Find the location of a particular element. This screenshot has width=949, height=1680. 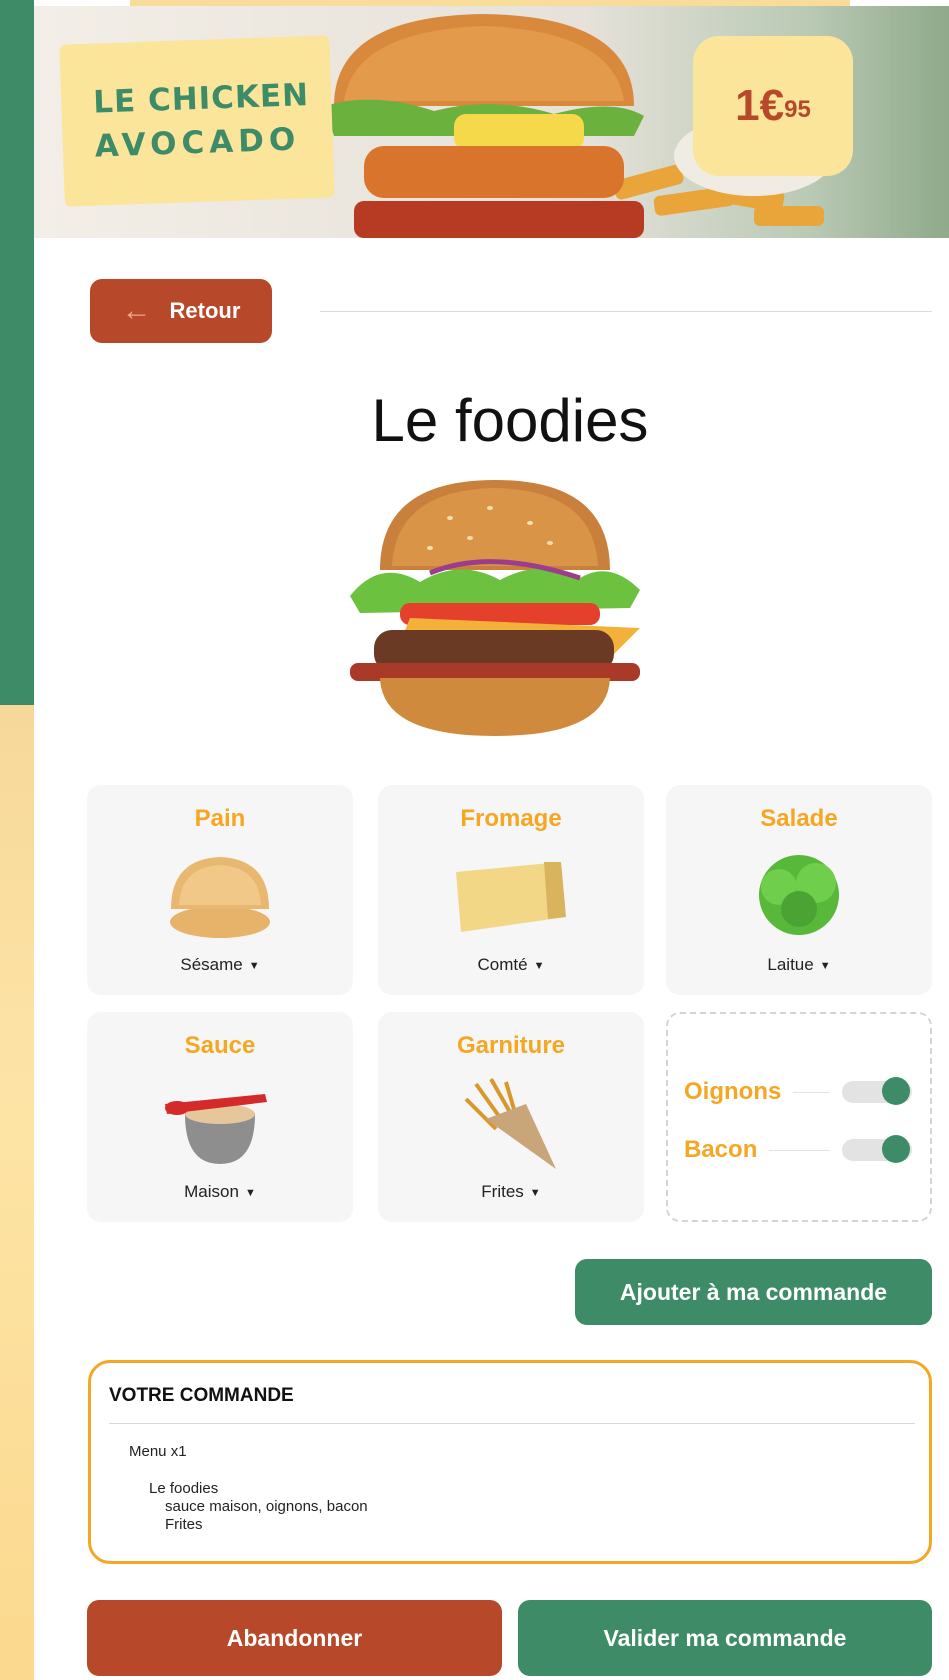

order-item-side: Frites is located at coordinates (184, 1524).